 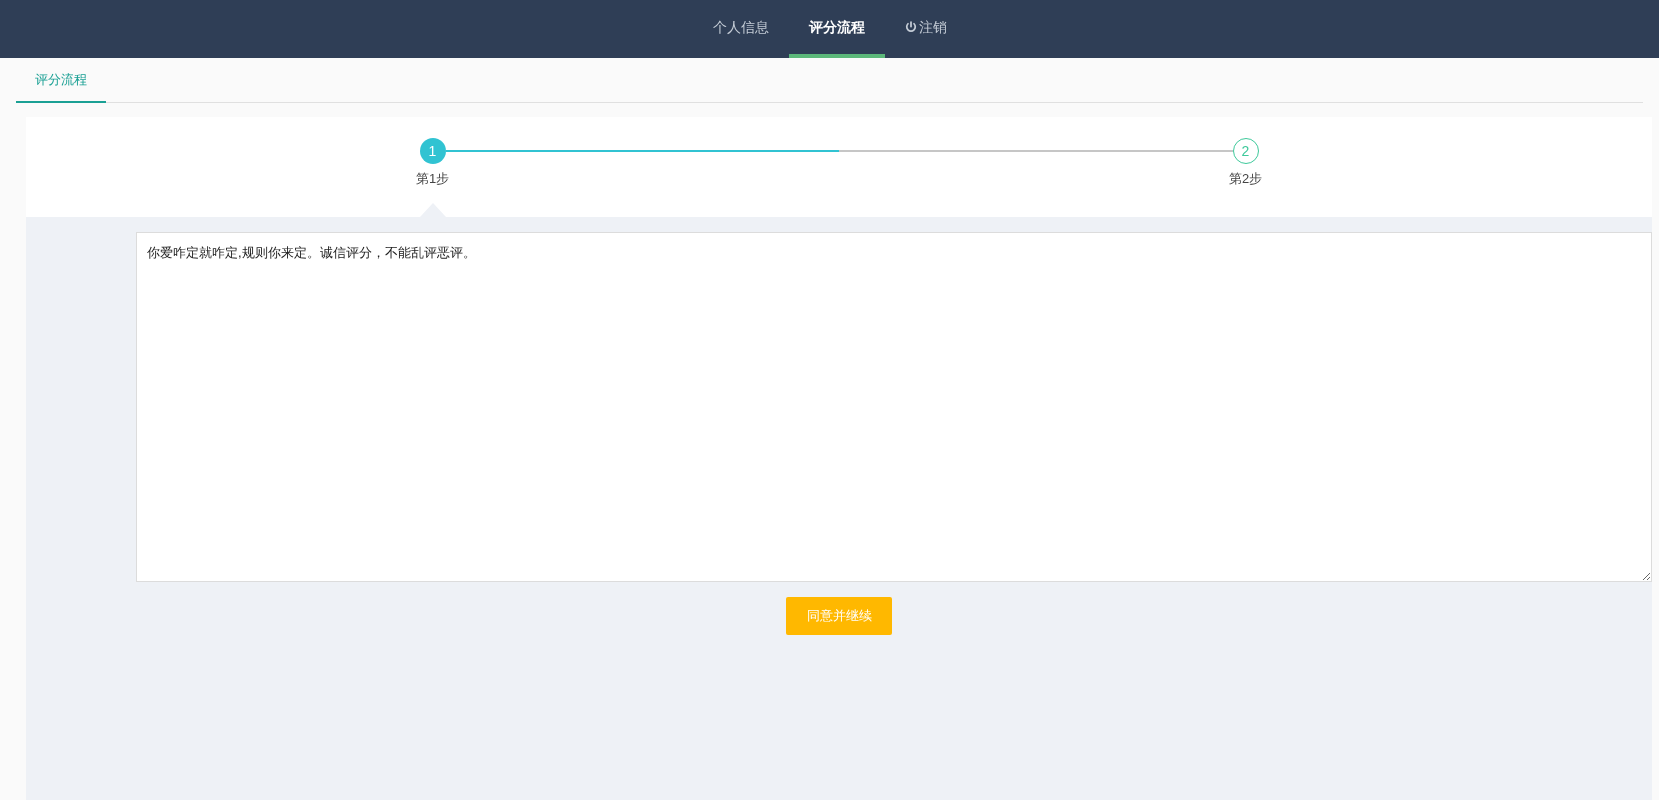 What do you see at coordinates (740, 29) in the screenshot?
I see `nav-link: 个人信息` at bounding box center [740, 29].